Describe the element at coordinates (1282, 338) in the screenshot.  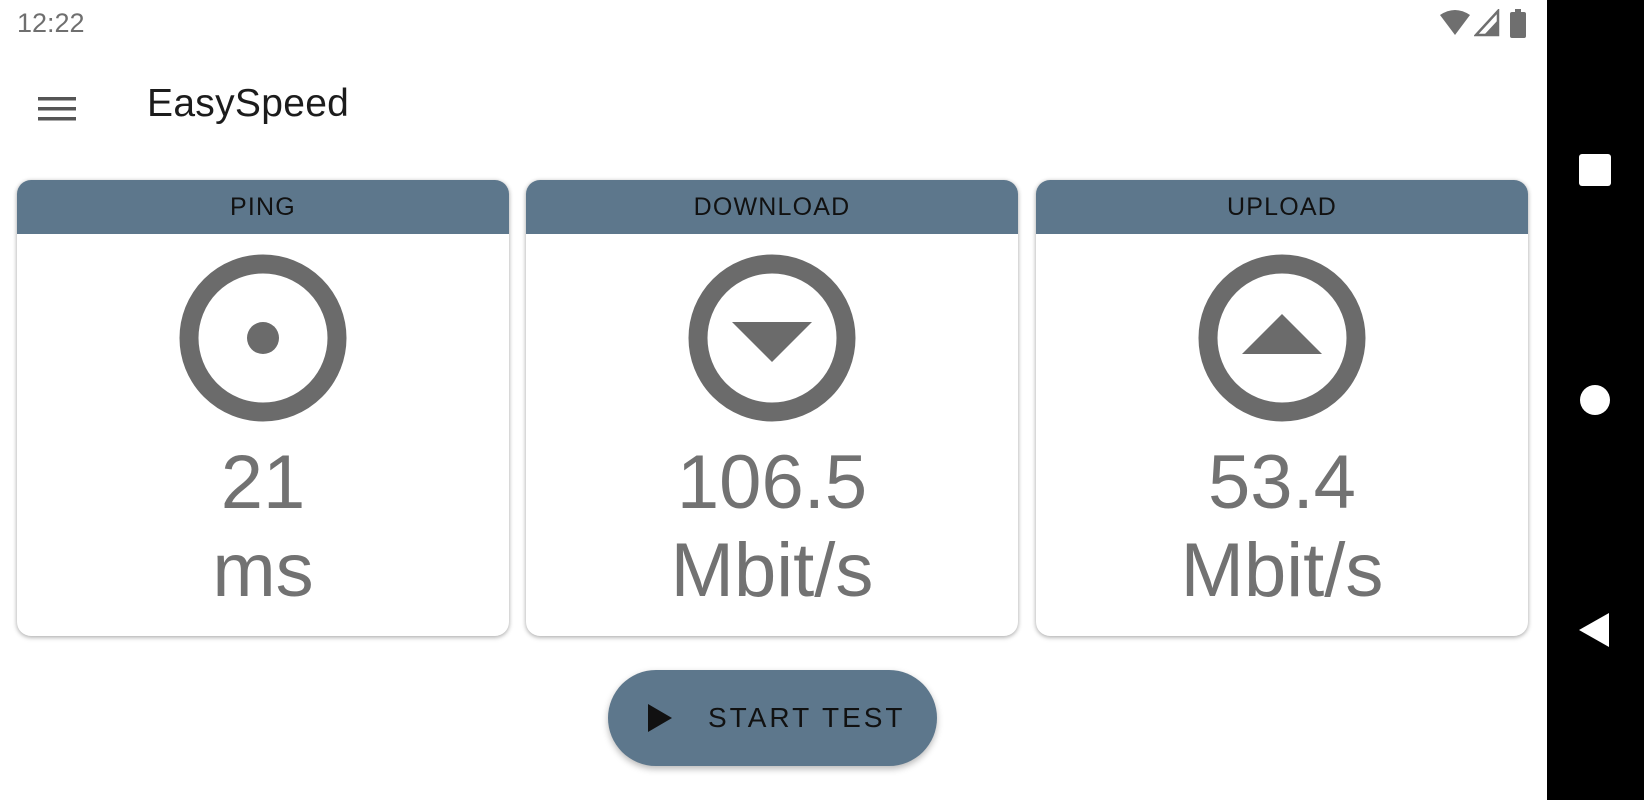
I see `upload-arrow-icon` at that location.